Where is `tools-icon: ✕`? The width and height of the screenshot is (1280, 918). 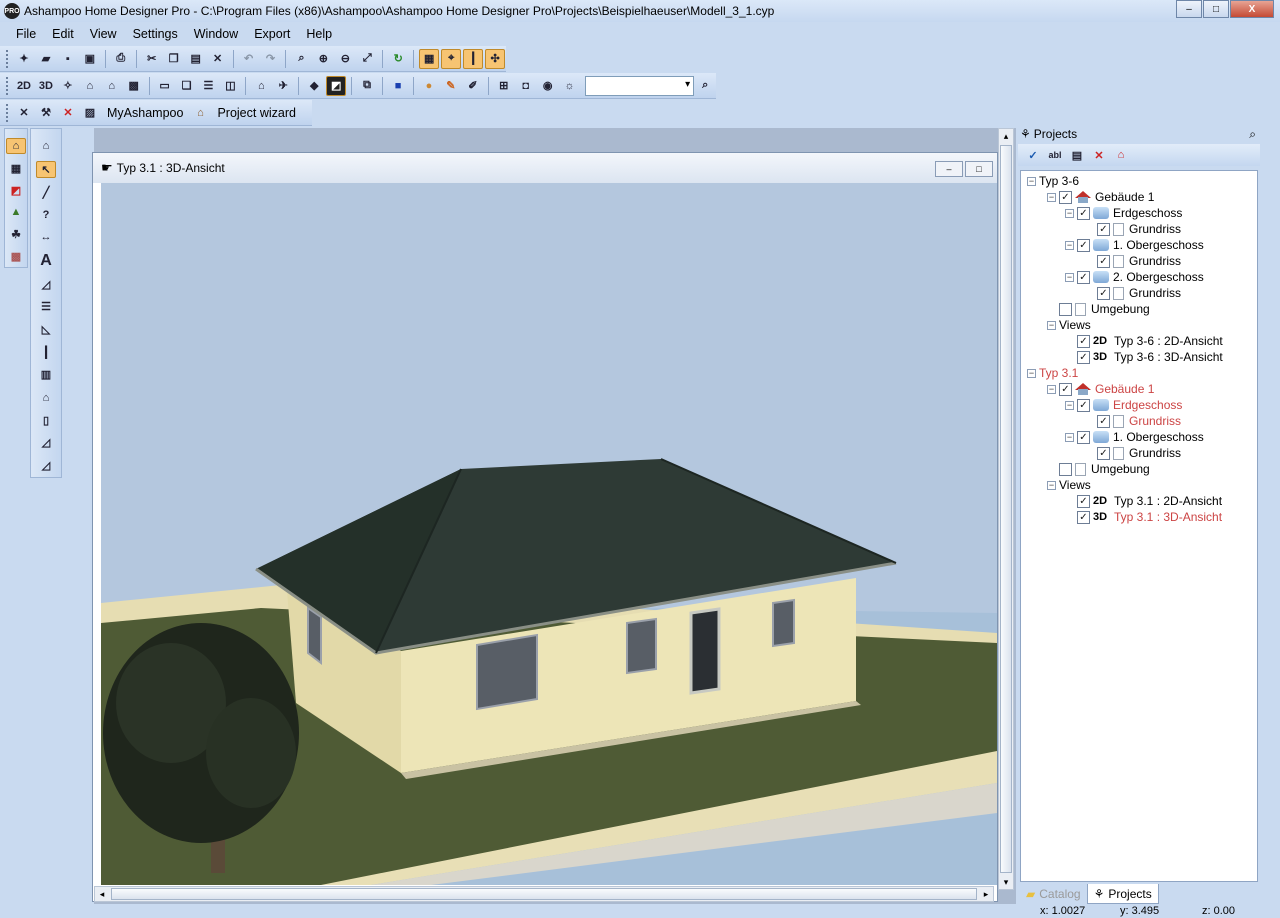 tools-icon: ✕ is located at coordinates (24, 113).